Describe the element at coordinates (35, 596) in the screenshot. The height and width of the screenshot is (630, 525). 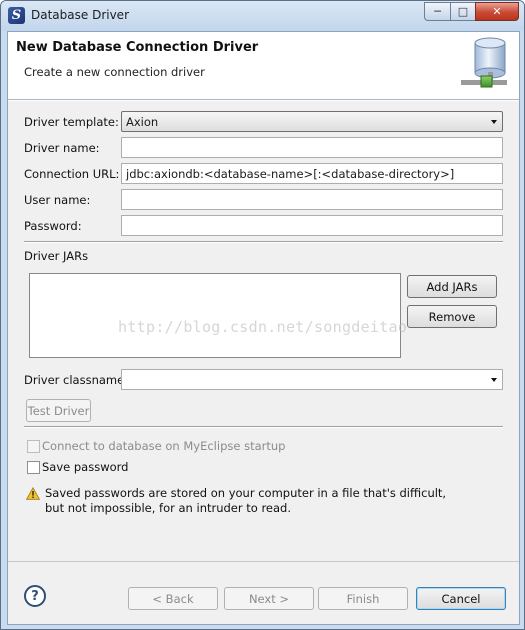
I see `help-icon: ?` at that location.